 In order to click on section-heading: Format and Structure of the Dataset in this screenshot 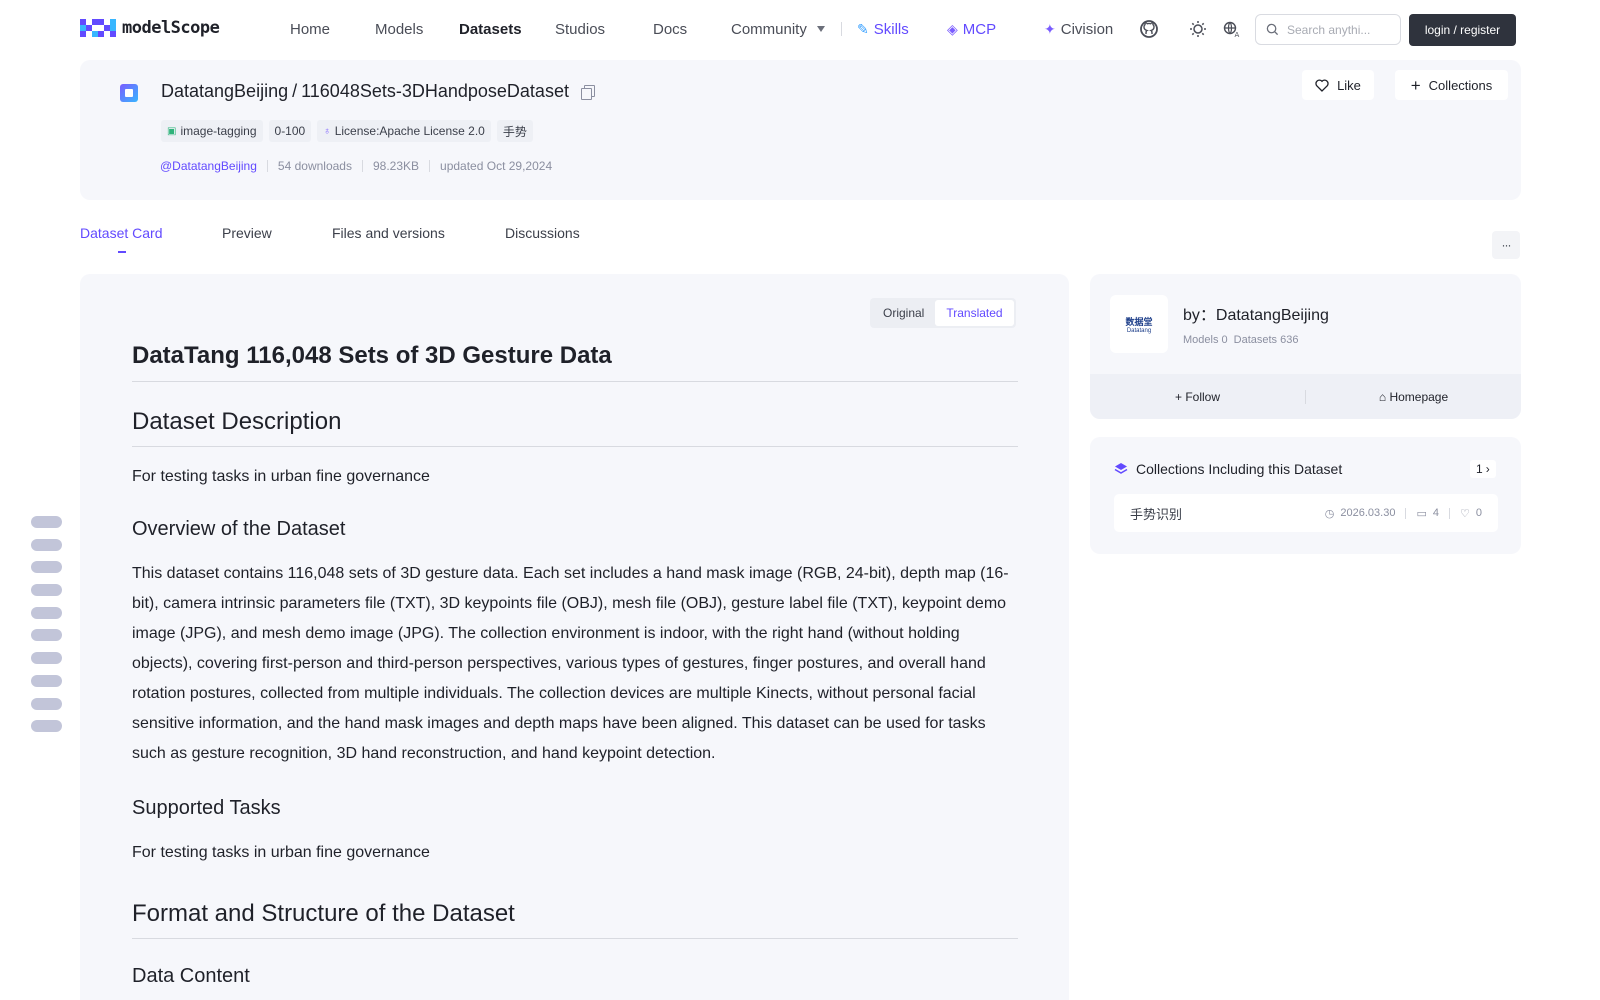, I will do `click(575, 919)`.